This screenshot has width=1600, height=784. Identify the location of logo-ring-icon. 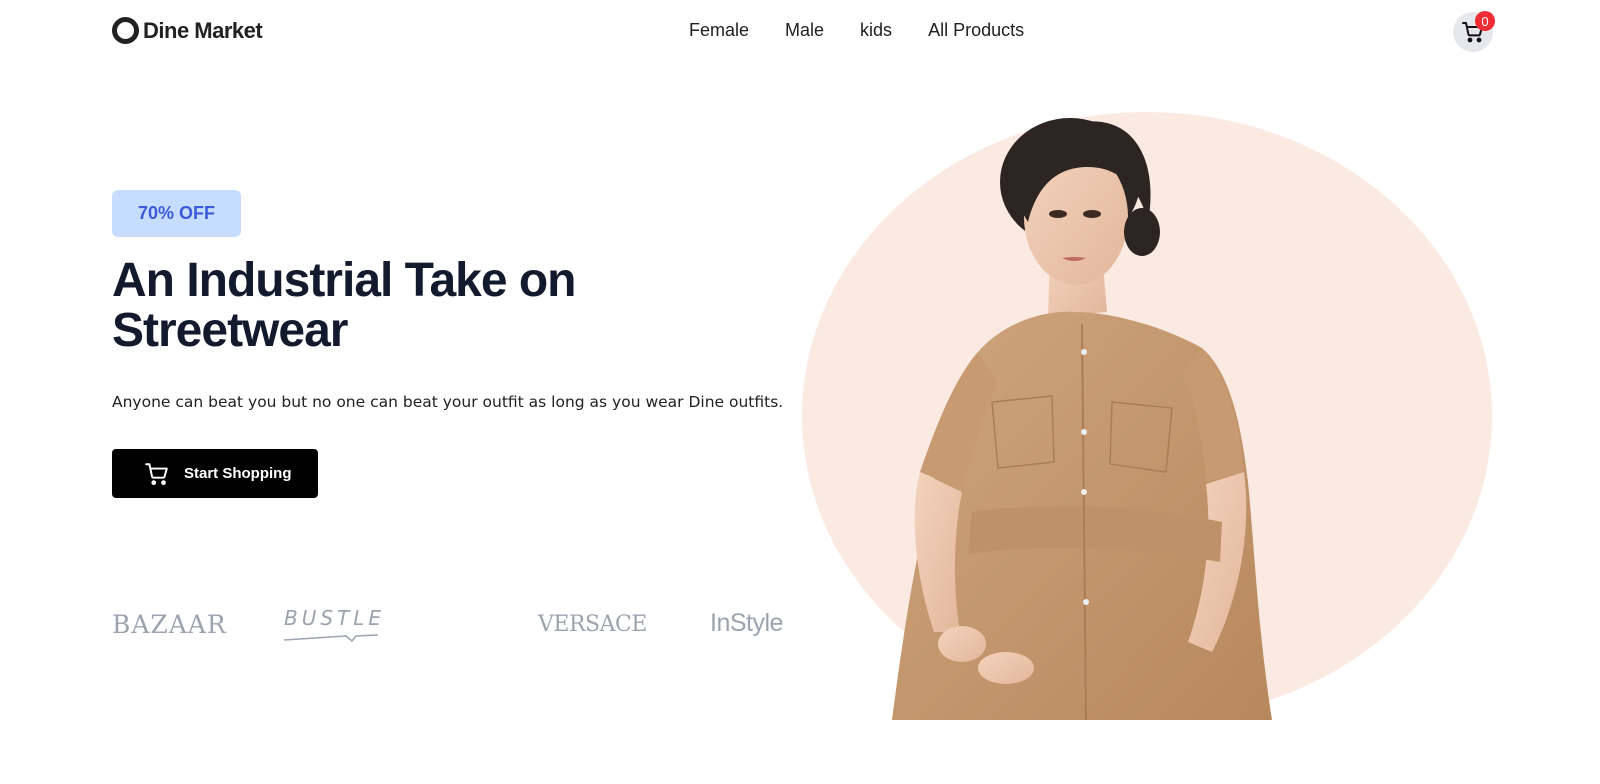
(125, 30).